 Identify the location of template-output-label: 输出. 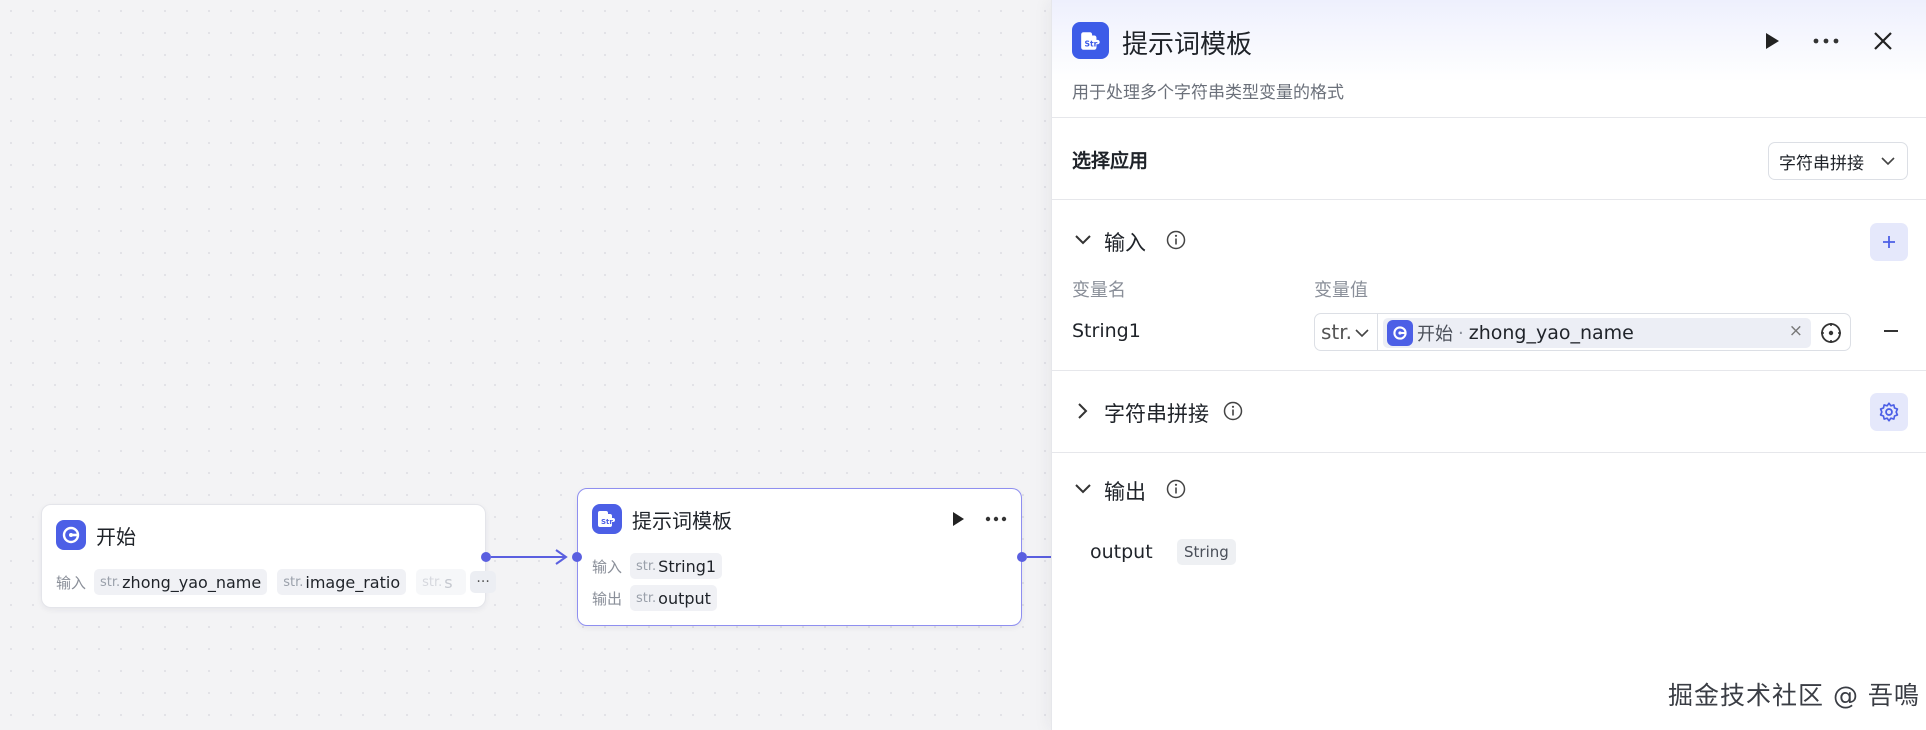
(607, 598).